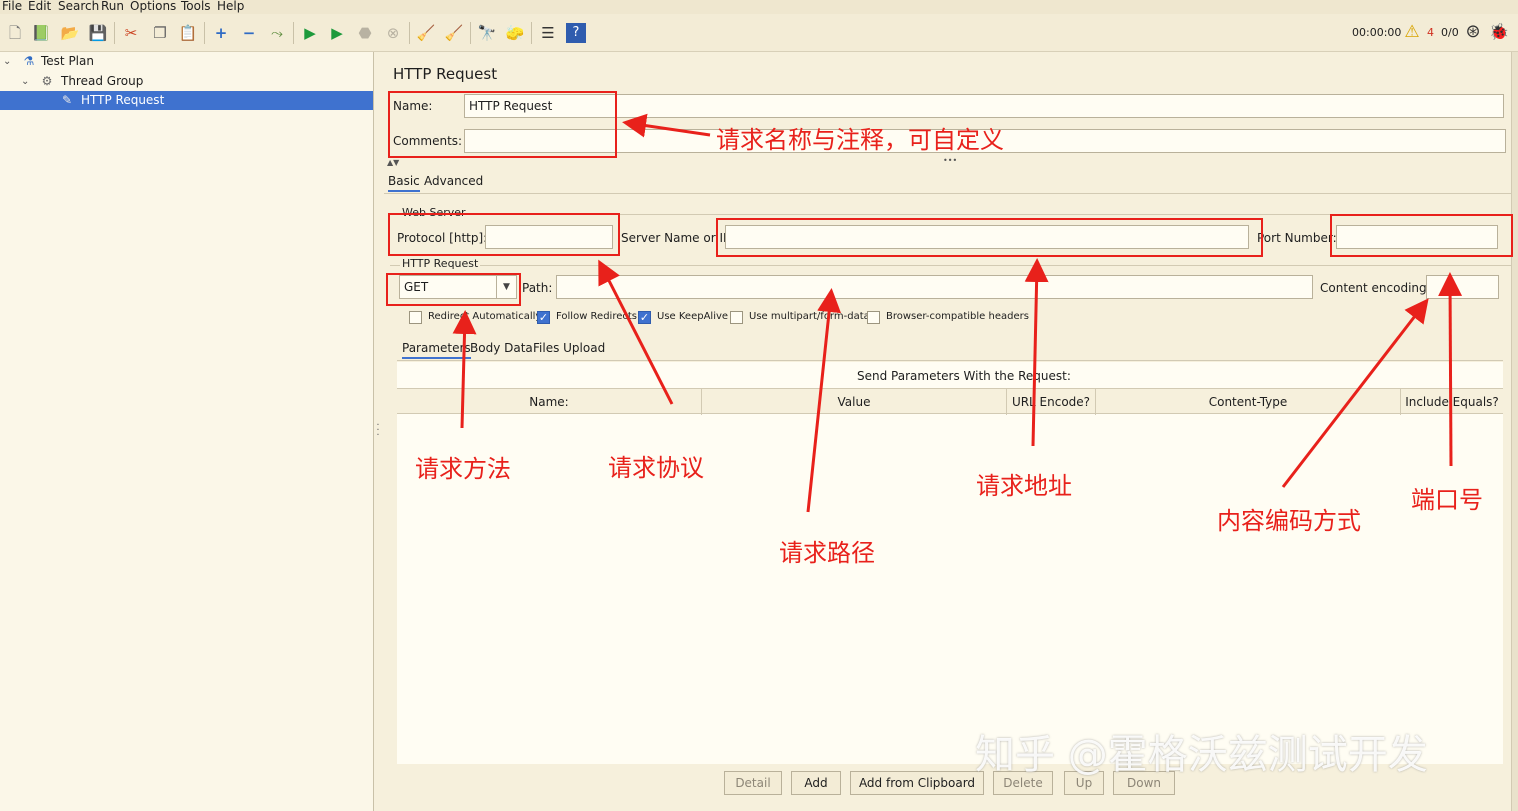 The image size is (1518, 811). I want to click on annotation-box-name, so click(502, 124).